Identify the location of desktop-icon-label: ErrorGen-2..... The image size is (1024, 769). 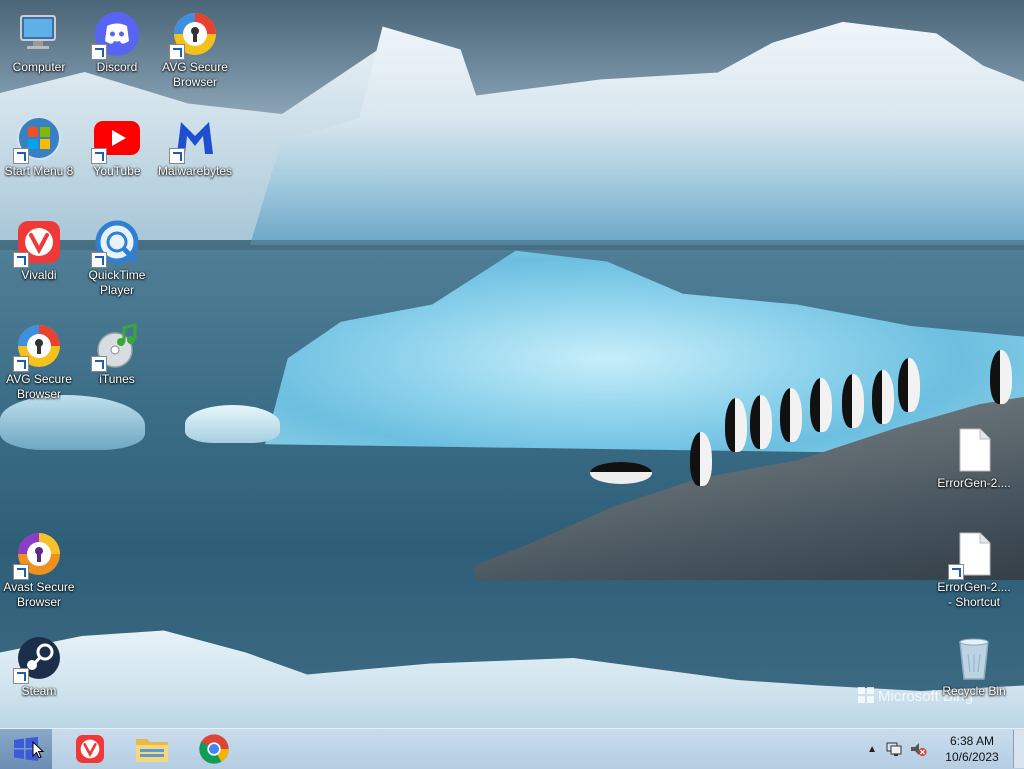
(974, 483).